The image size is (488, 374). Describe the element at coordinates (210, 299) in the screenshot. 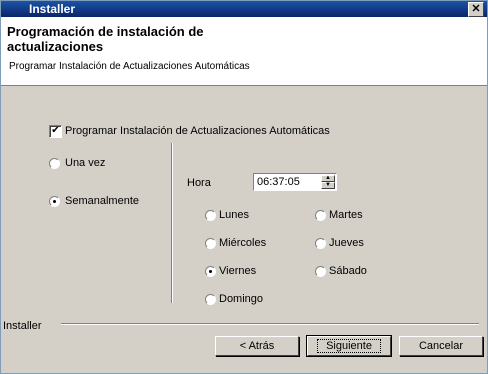

I see `radio-domingo` at that location.